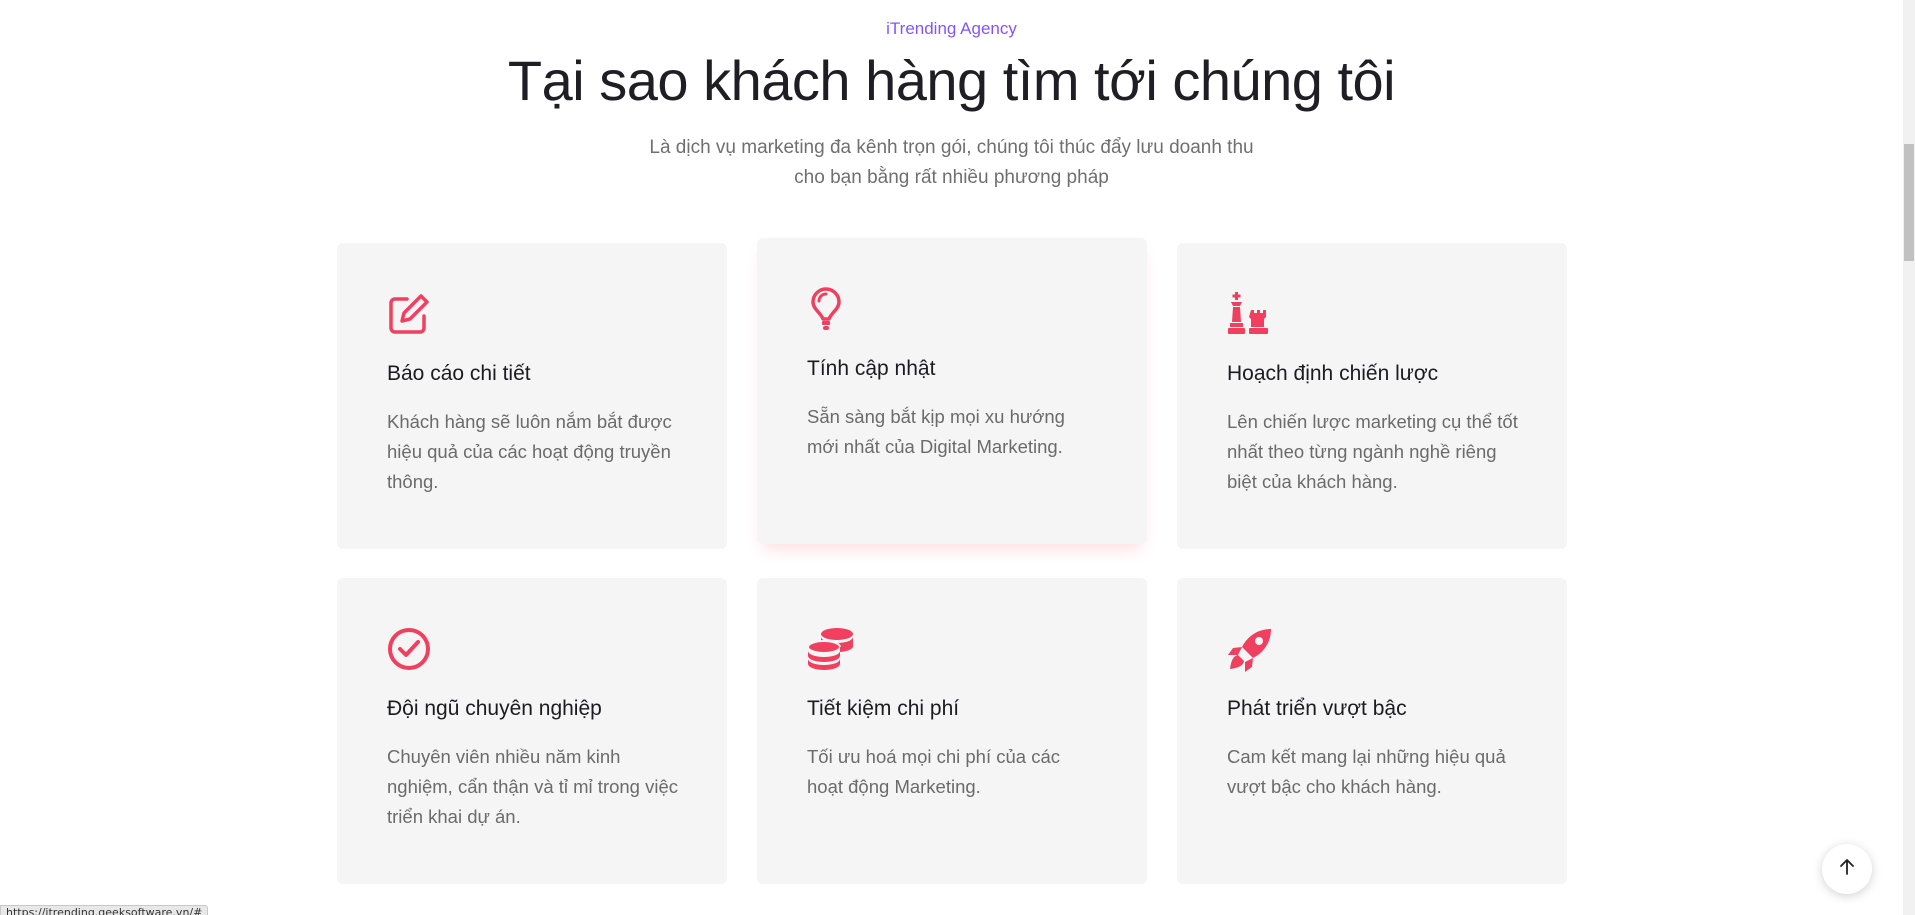  I want to click on section-eyebrow: iTrending Agency, so click(951, 29).